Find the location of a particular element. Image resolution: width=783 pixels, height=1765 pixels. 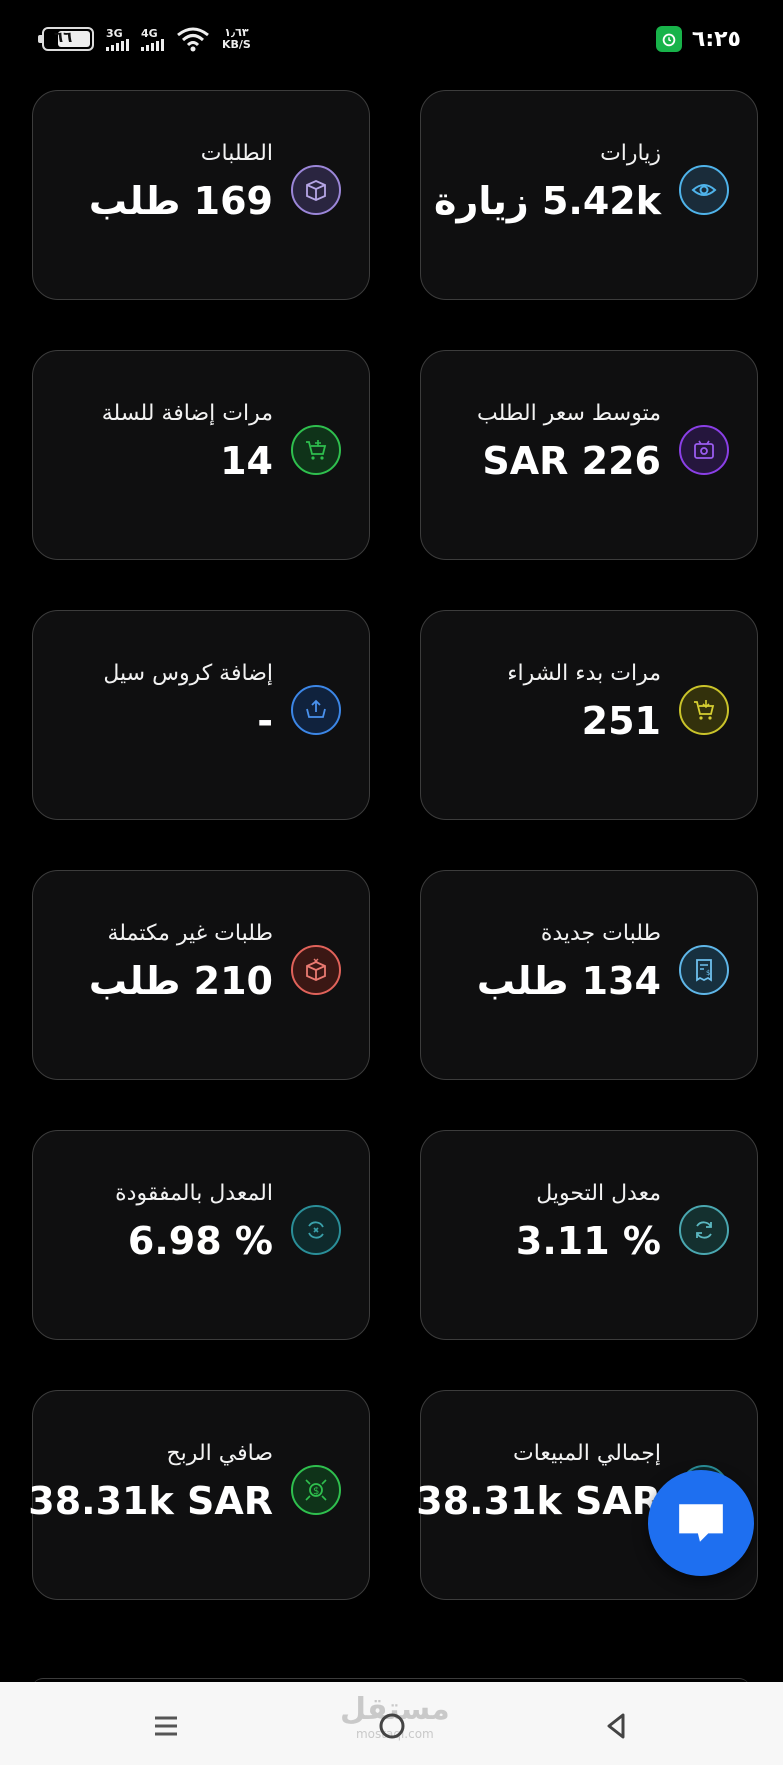

card-value: 210 طلب is located at coordinates (180, 981).